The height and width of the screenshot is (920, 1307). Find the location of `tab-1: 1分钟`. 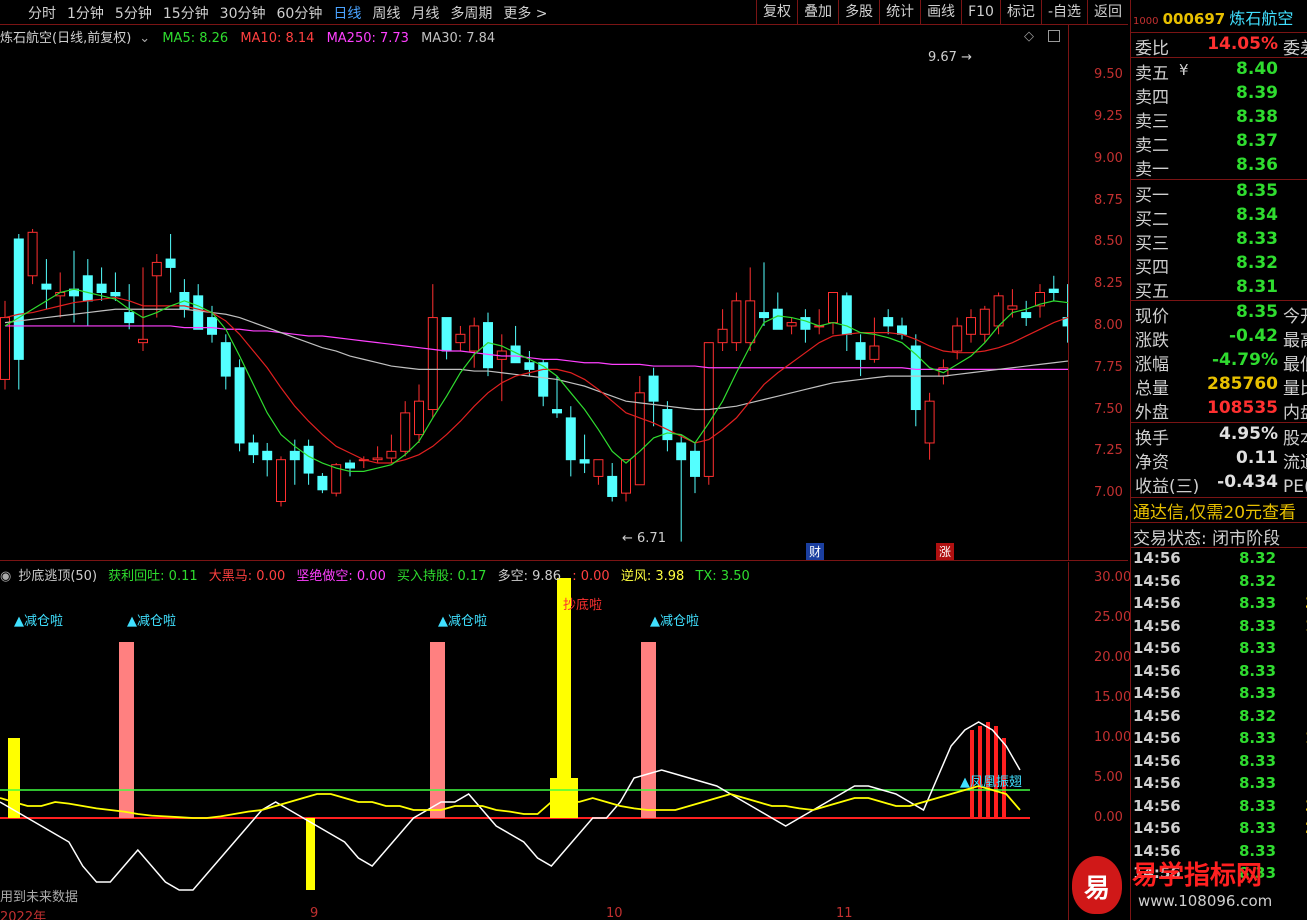

tab-1: 1分钟 is located at coordinates (85, 13).